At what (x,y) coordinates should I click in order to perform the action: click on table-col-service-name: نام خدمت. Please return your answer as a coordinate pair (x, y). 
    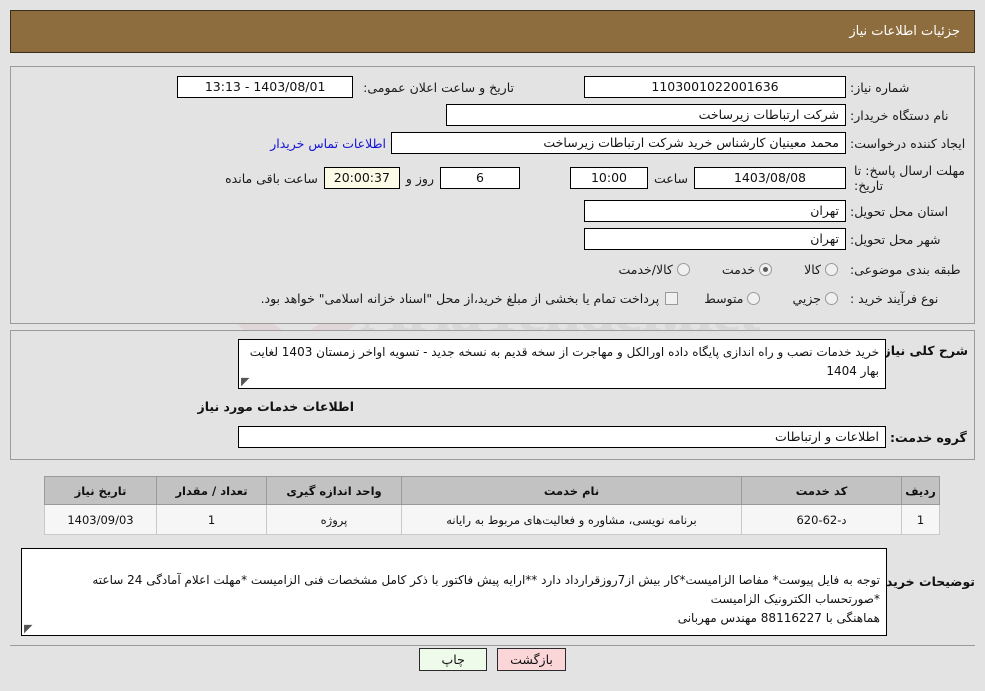
    Looking at the image, I should click on (571, 490).